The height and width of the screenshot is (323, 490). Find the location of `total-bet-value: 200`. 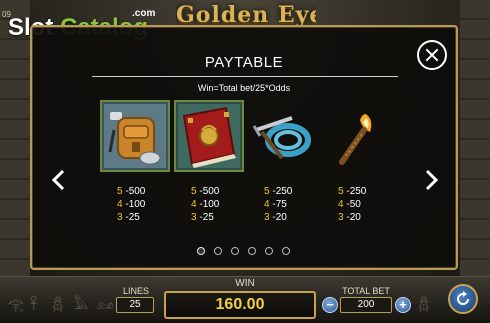

total-bet-value: 200 is located at coordinates (366, 305).